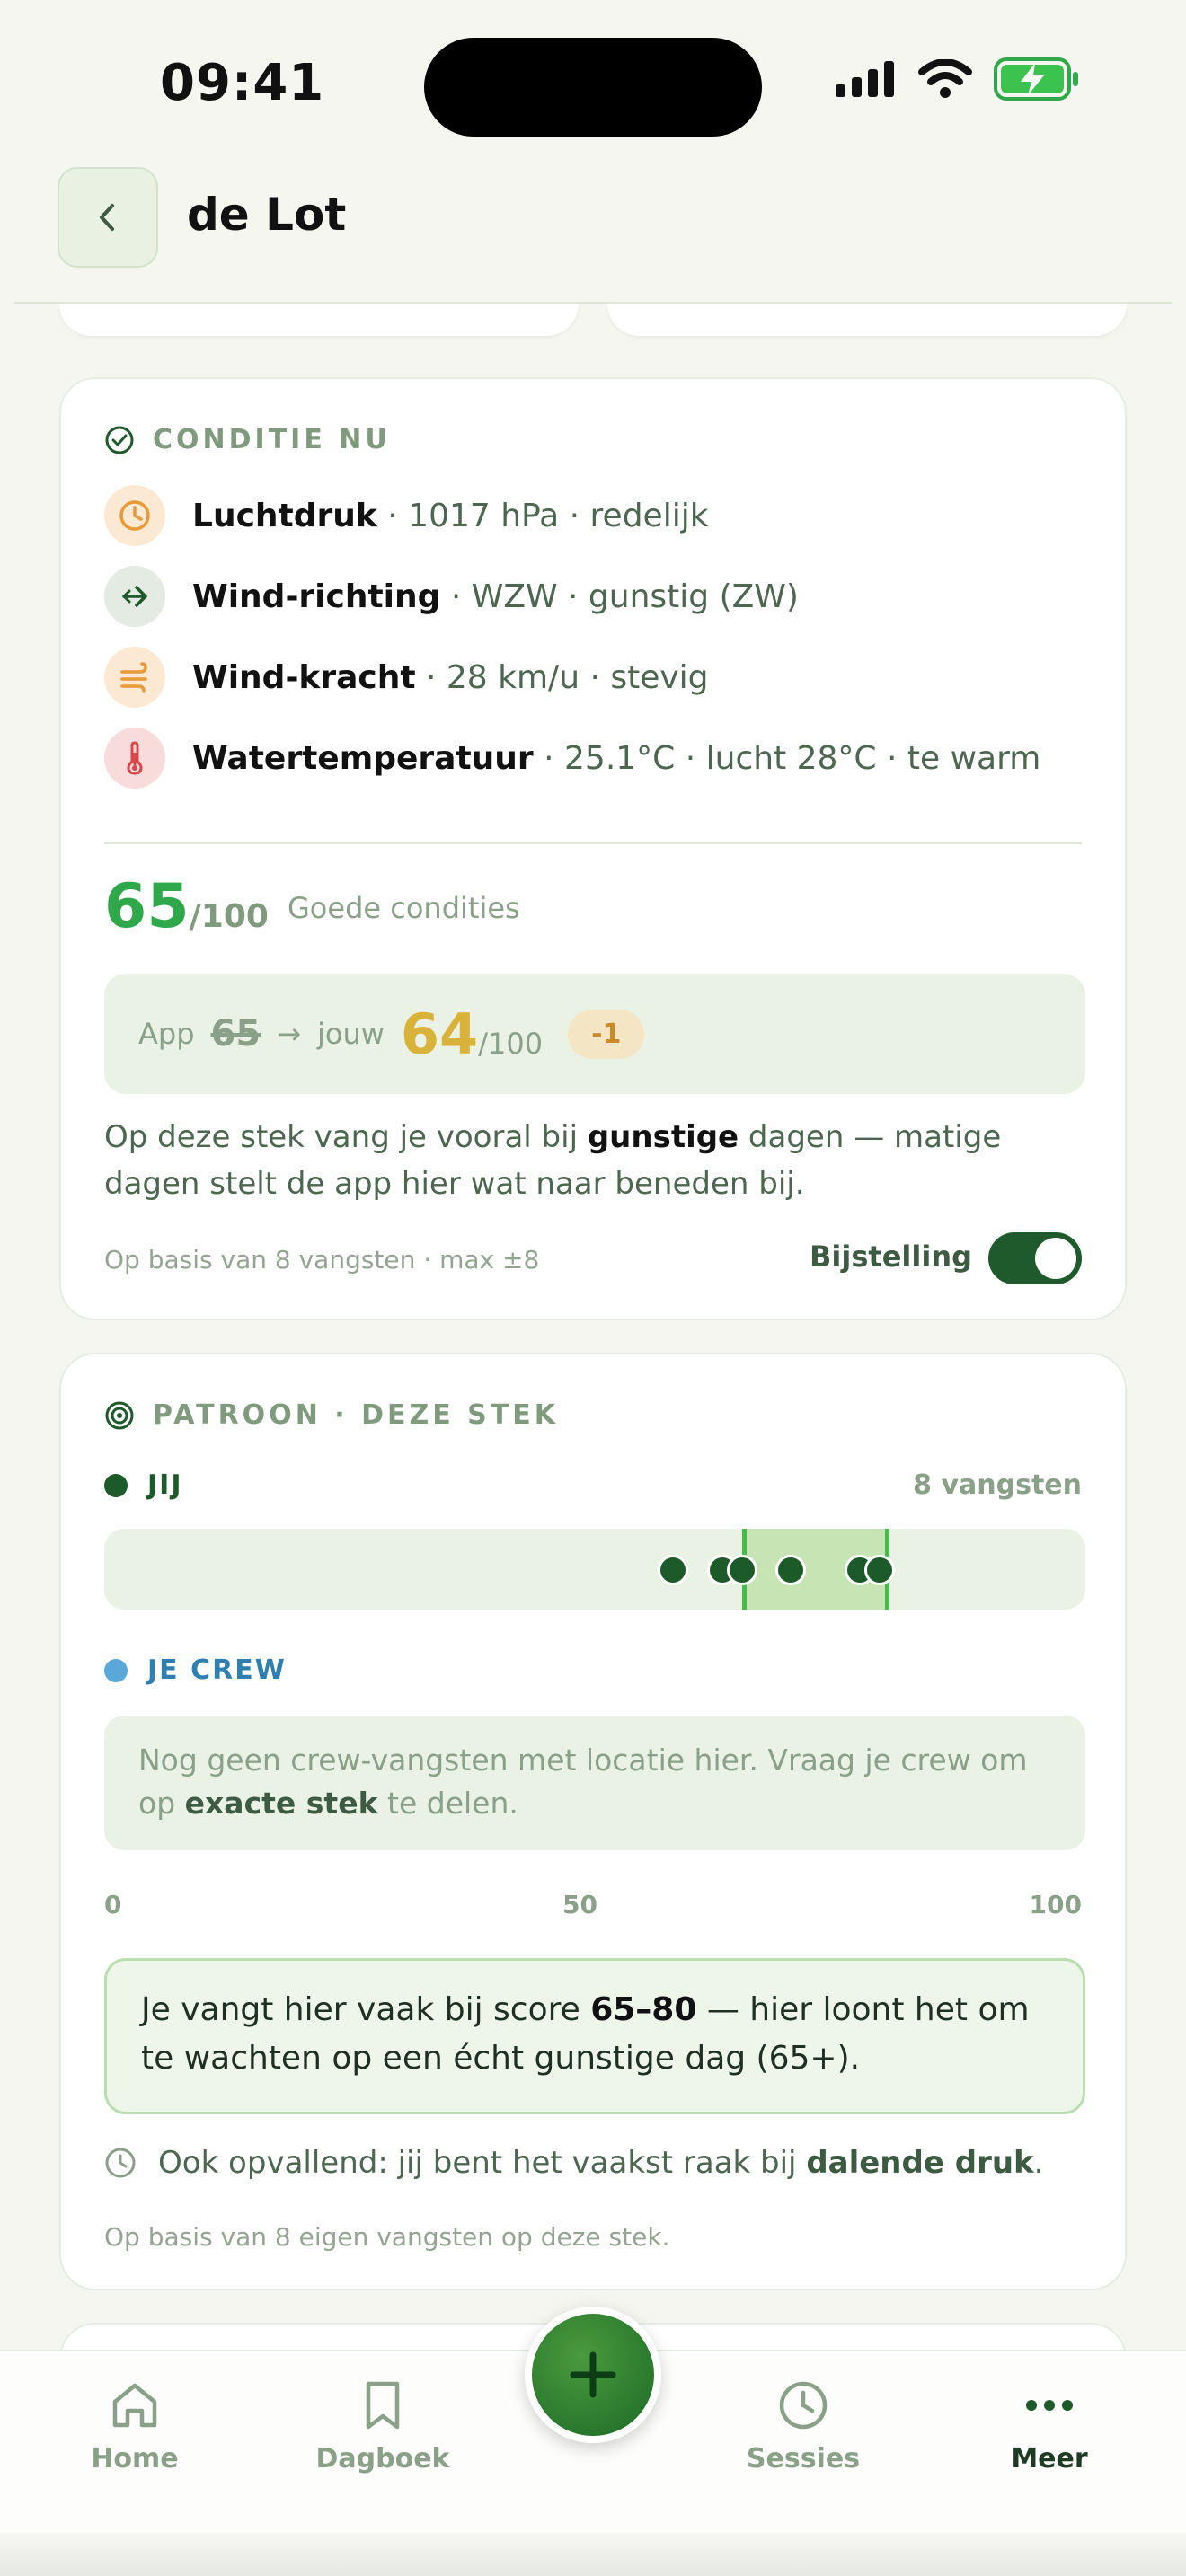 This screenshot has height=2576, width=1186. I want to click on app-label: App, so click(166, 1034).